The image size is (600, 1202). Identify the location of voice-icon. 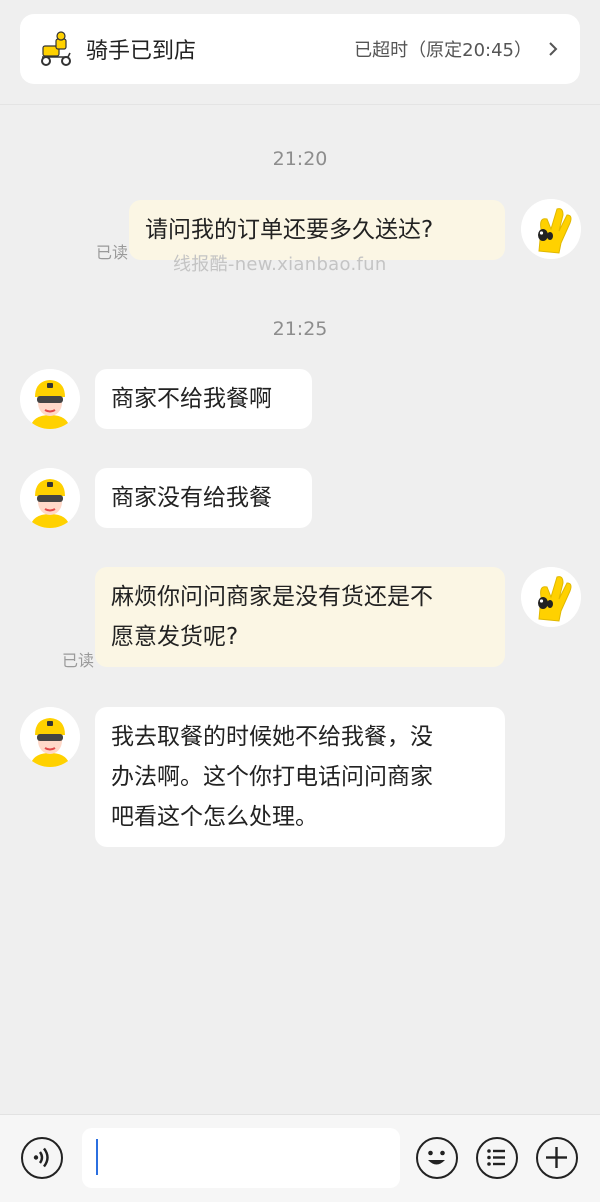
(41, 1157).